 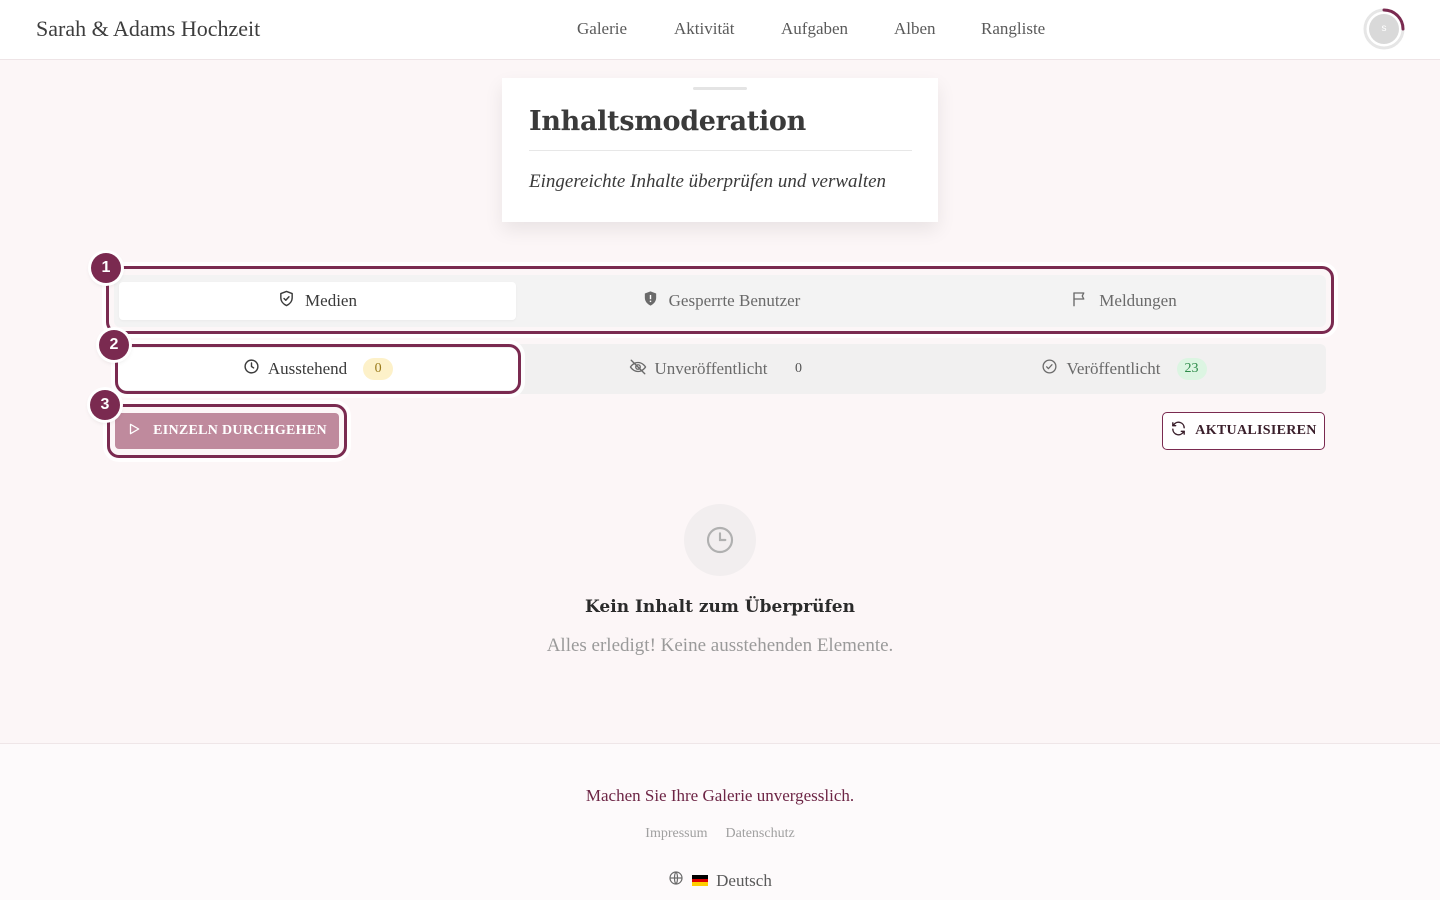 What do you see at coordinates (676, 880) in the screenshot?
I see `globe-icon` at bounding box center [676, 880].